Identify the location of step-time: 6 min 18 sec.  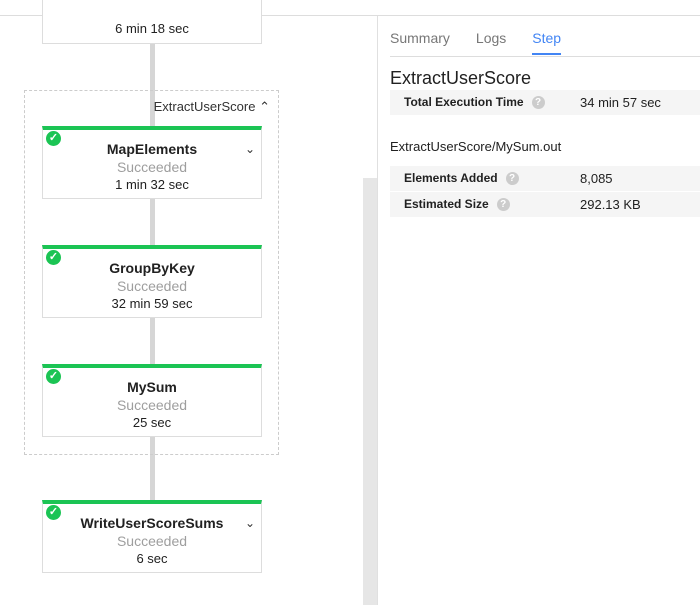
(152, 28).